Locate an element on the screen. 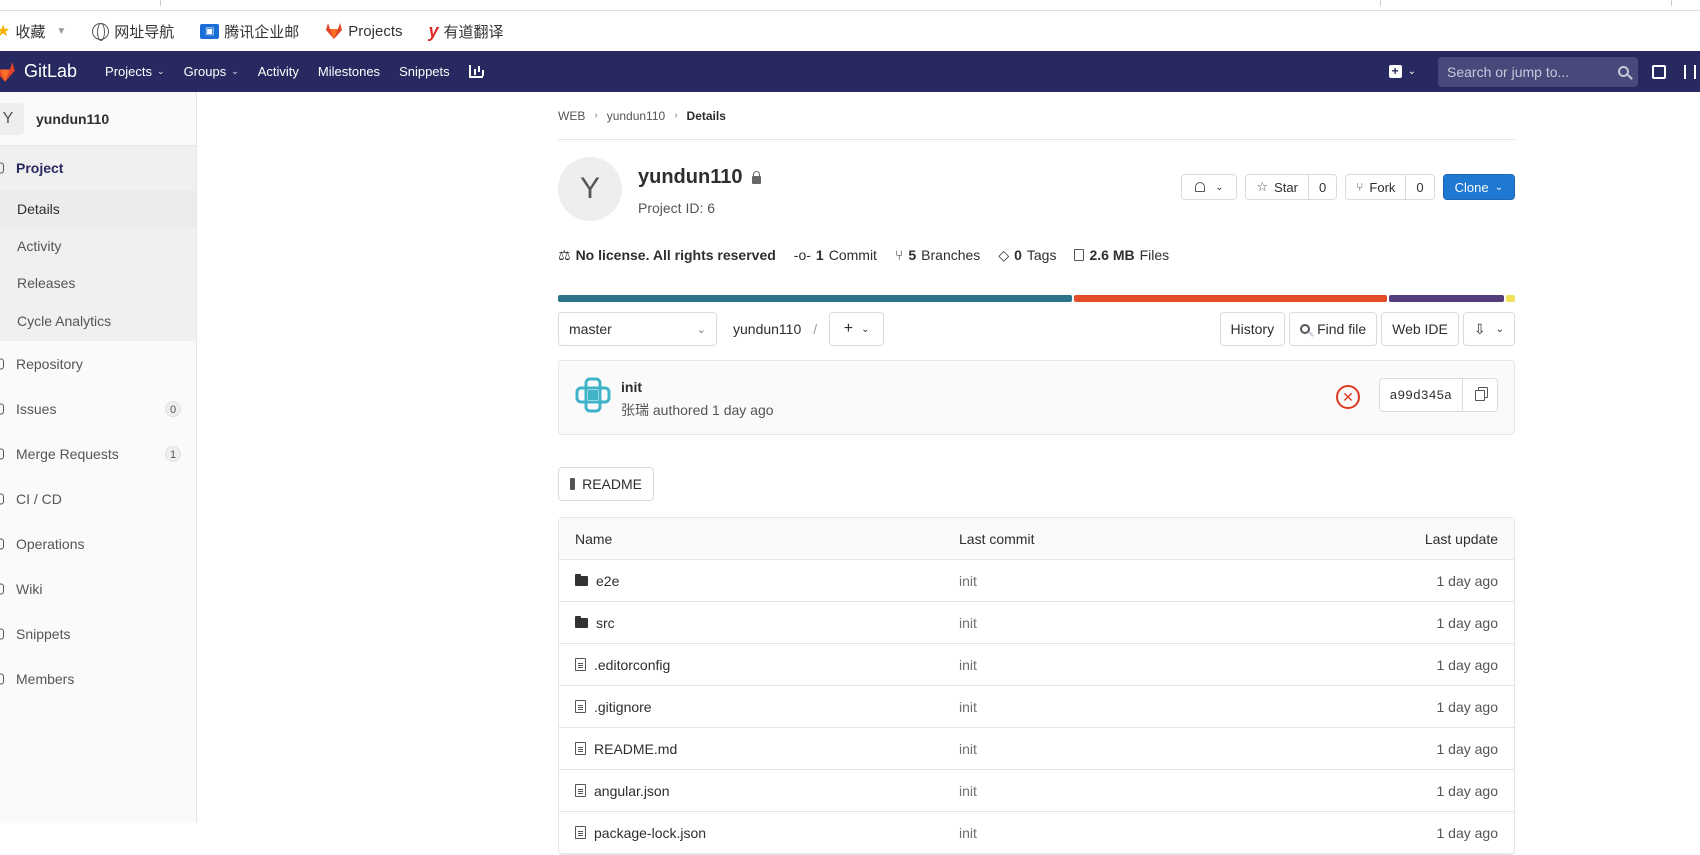 This screenshot has height=855, width=1700. nav-analytics is located at coordinates (475, 71).